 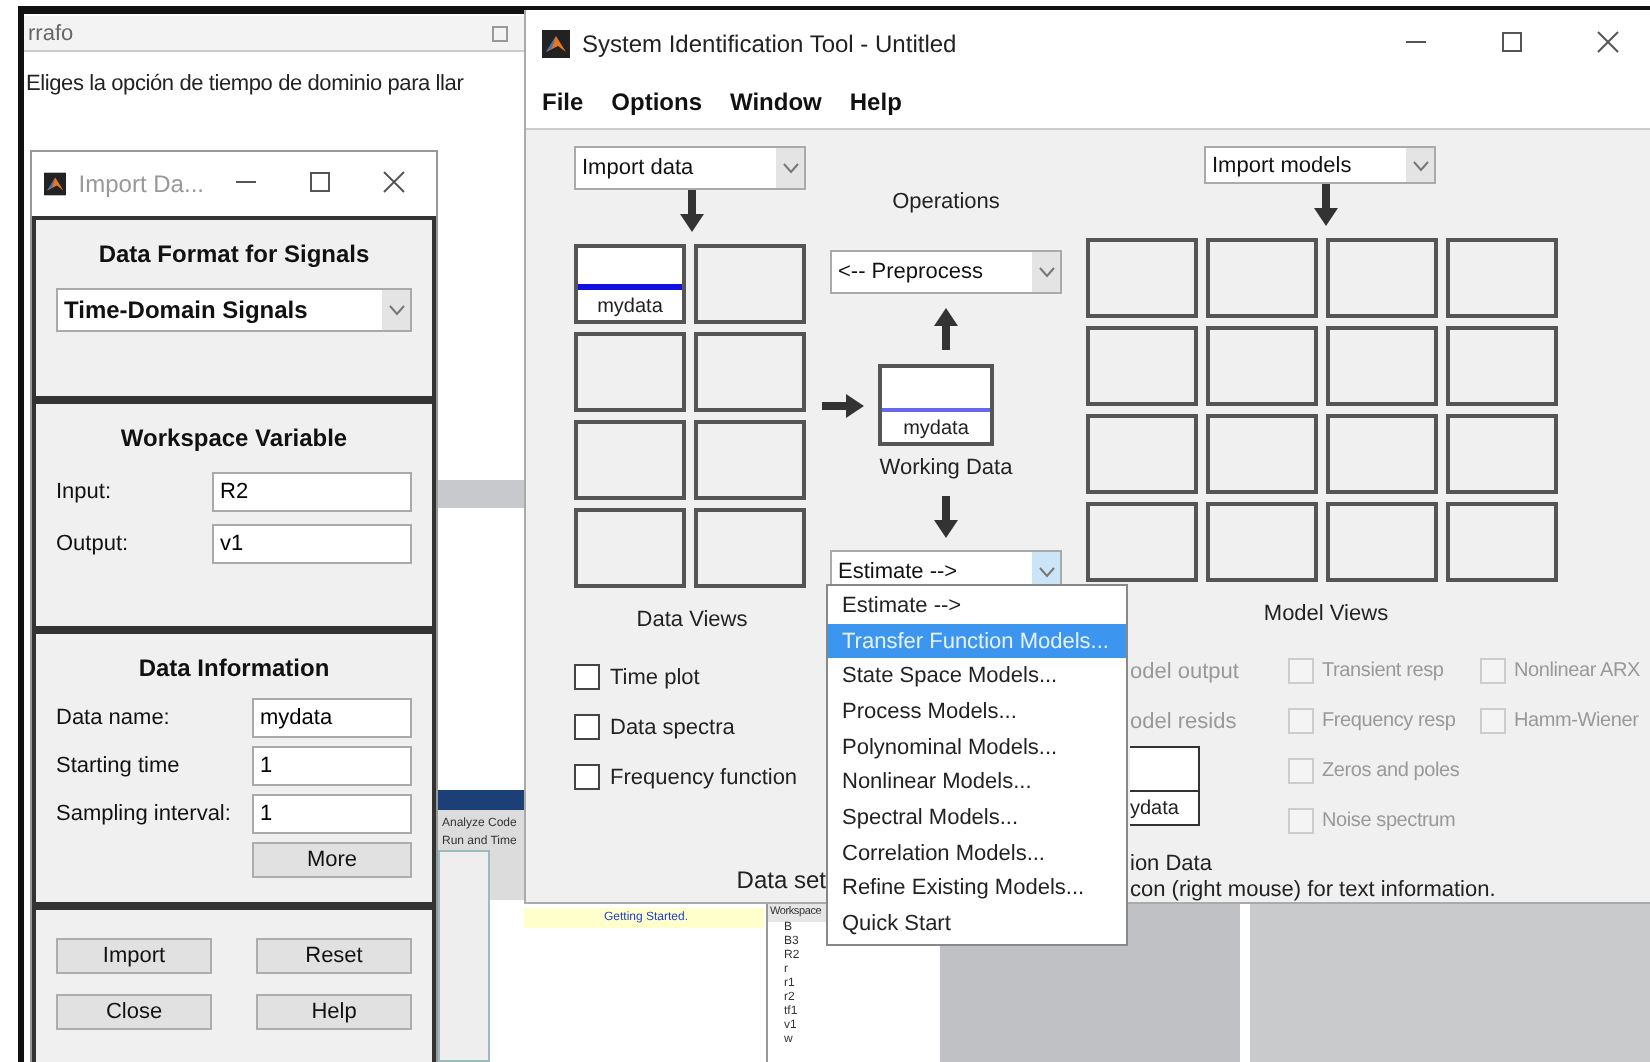 I want to click on field-label: Starting time, so click(x=118, y=766).